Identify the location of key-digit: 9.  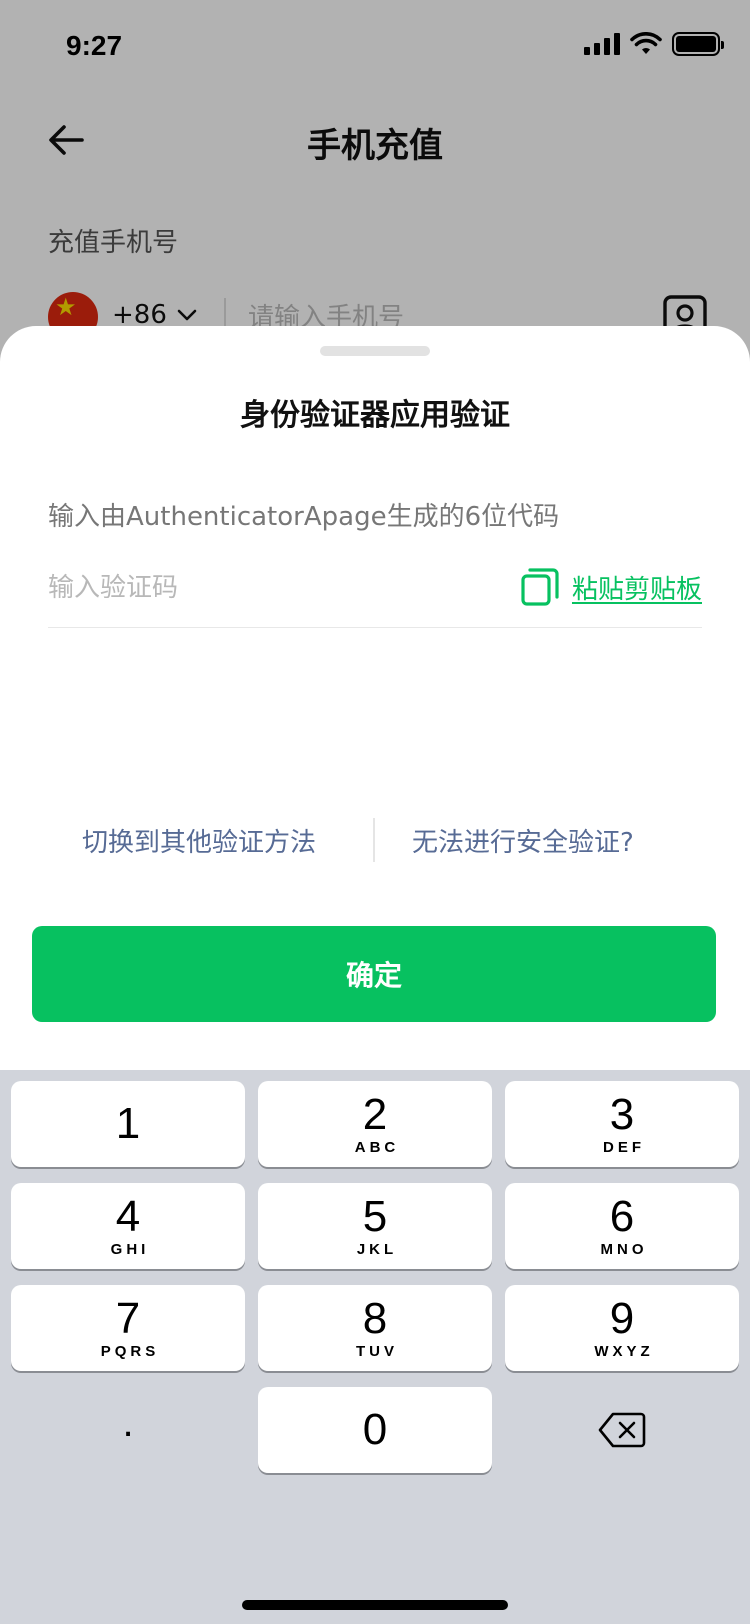
(622, 1318).